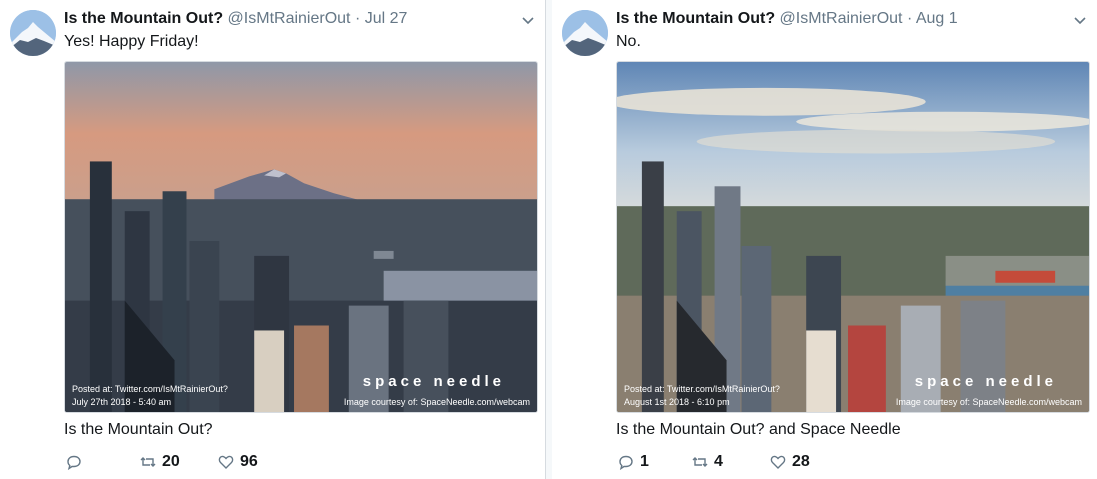  I want to click on reply-button, so click(77, 462).